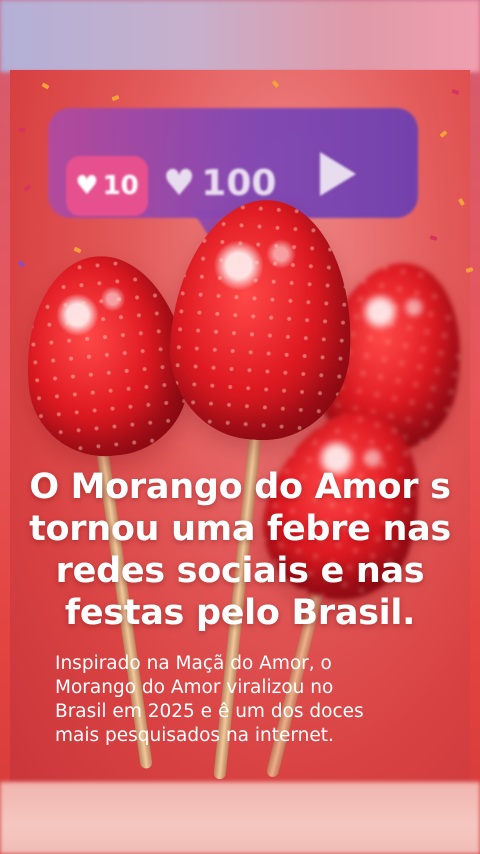  What do you see at coordinates (193, 663) in the screenshot?
I see `body-line: Inspirado na Maçã do Amor, o` at bounding box center [193, 663].